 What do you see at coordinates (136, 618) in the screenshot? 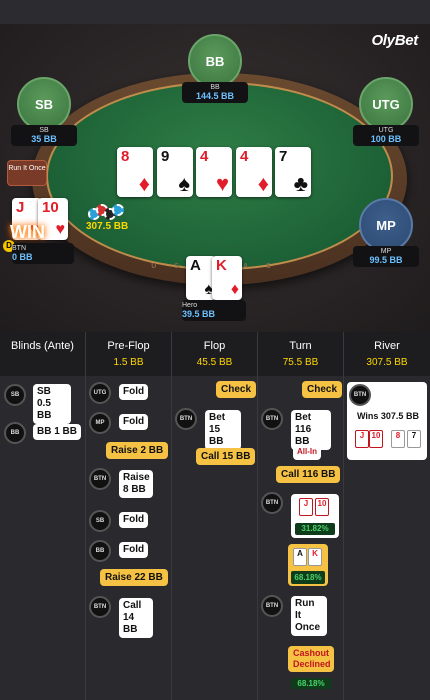
I see `action-chip: Call 14 BB` at bounding box center [136, 618].